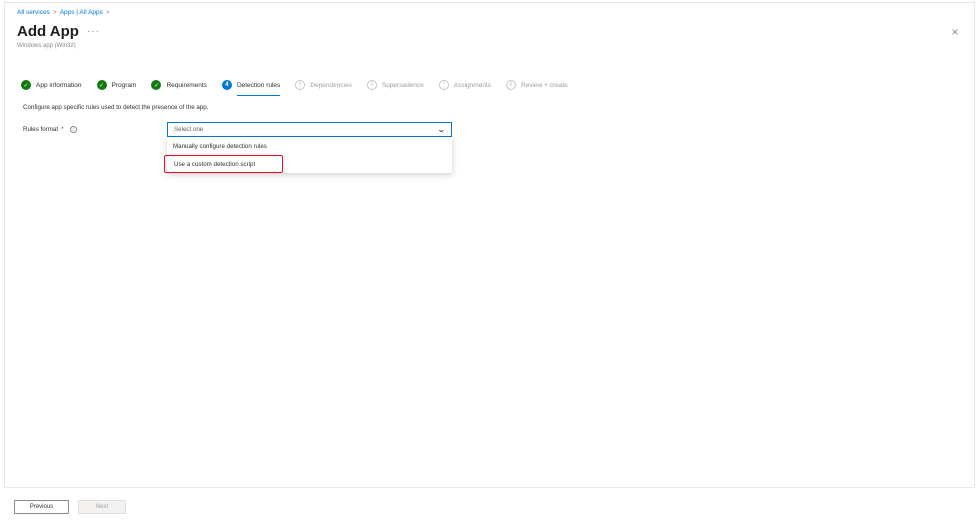 Image resolution: width=979 pixels, height=527 pixels. What do you see at coordinates (124, 85) in the screenshot?
I see `step-label: Program` at bounding box center [124, 85].